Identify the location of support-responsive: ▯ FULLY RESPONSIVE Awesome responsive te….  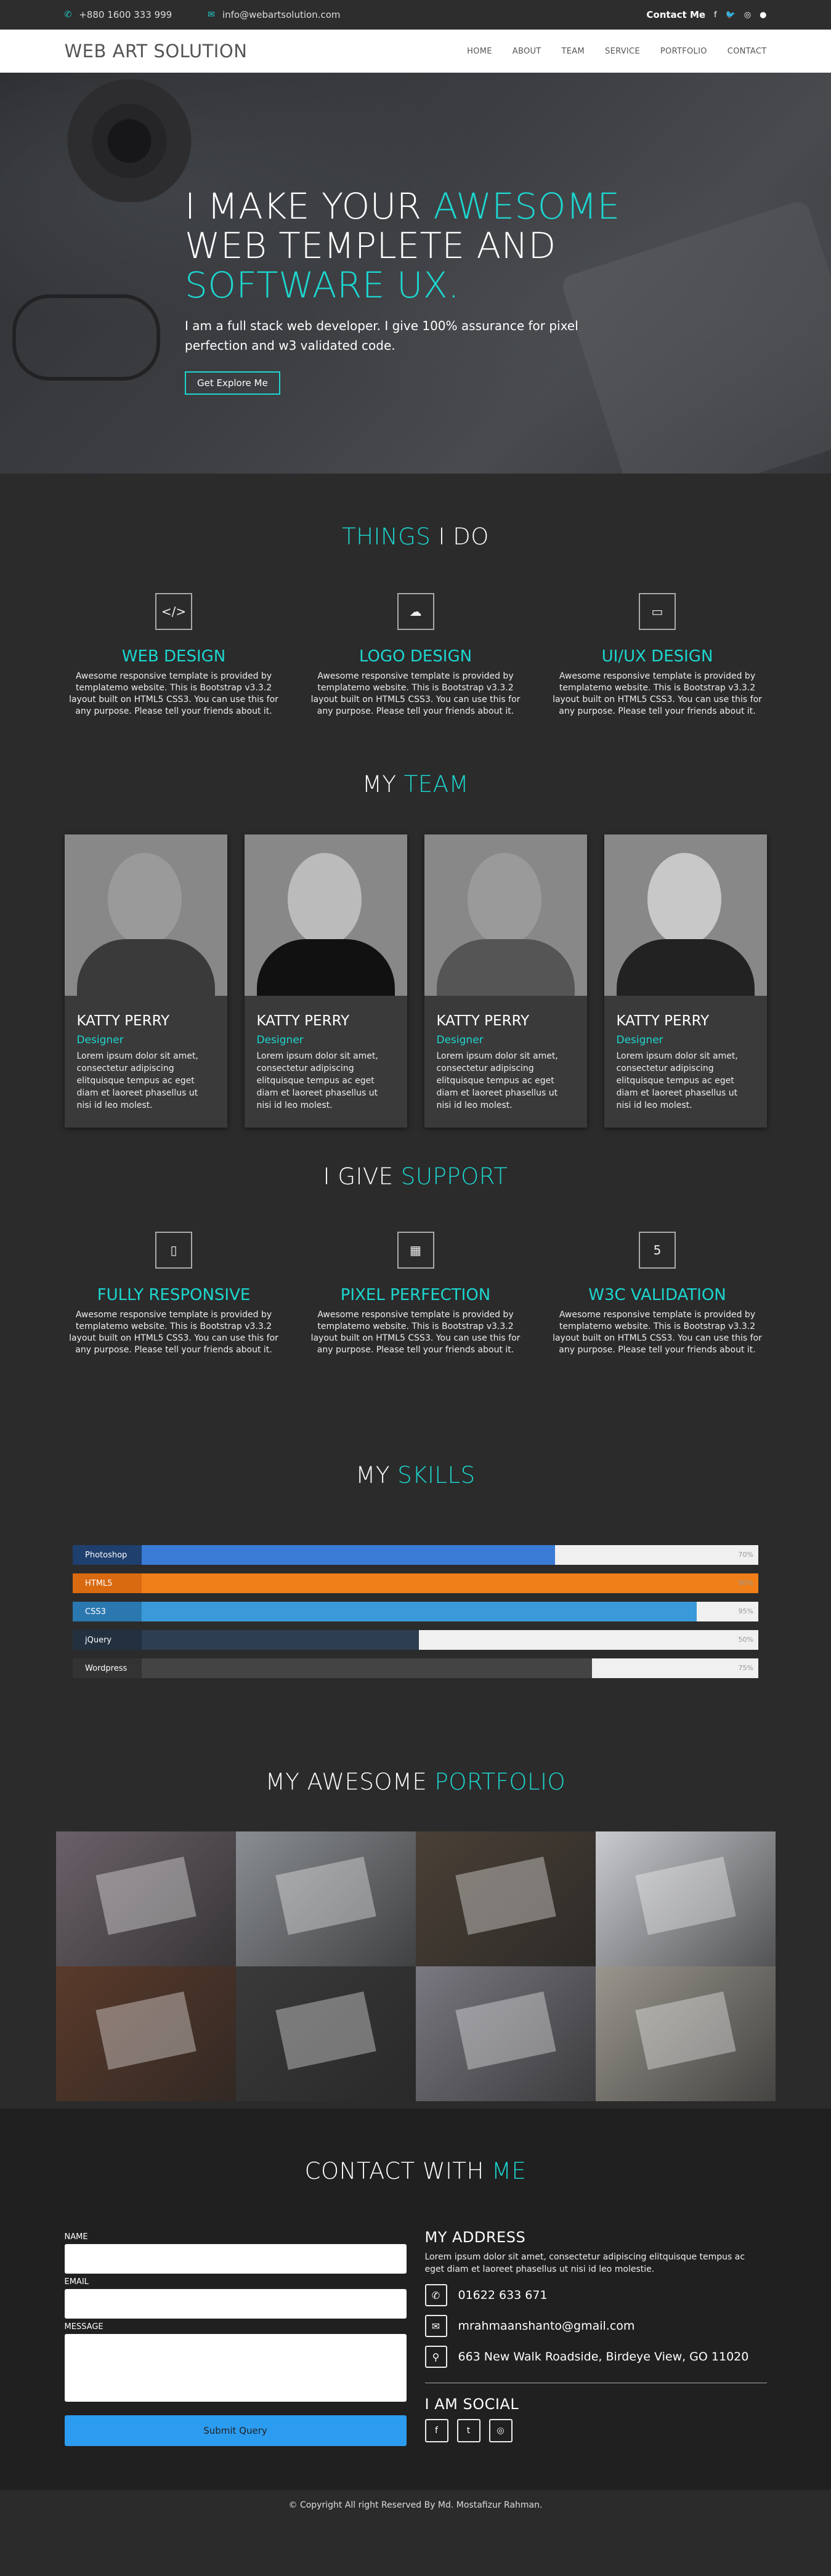
(174, 1294).